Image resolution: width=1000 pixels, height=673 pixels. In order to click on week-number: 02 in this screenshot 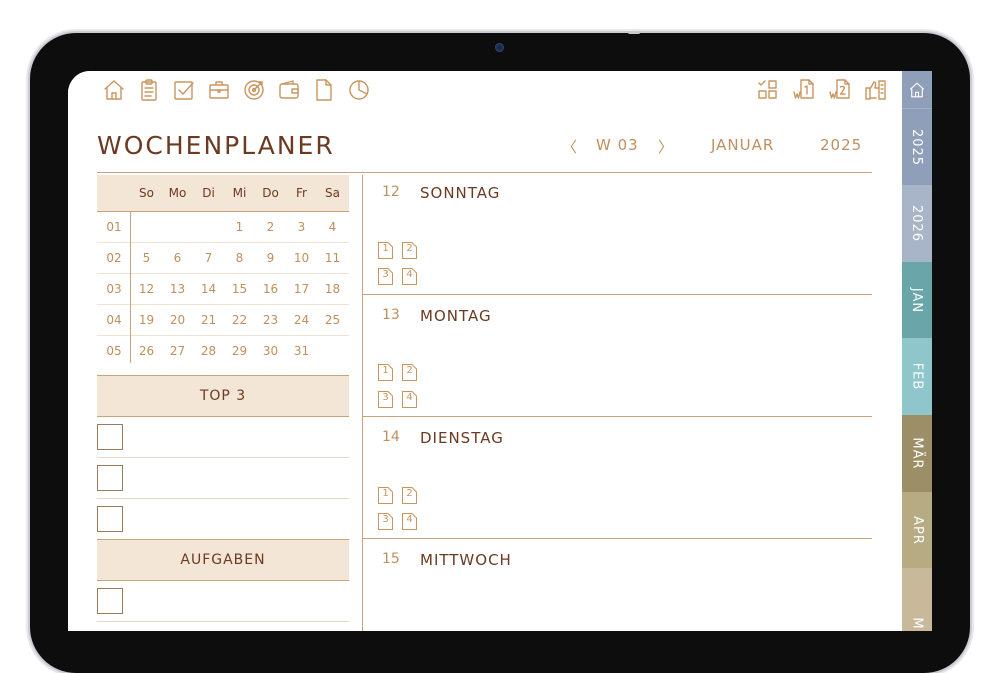, I will do `click(114, 258)`.